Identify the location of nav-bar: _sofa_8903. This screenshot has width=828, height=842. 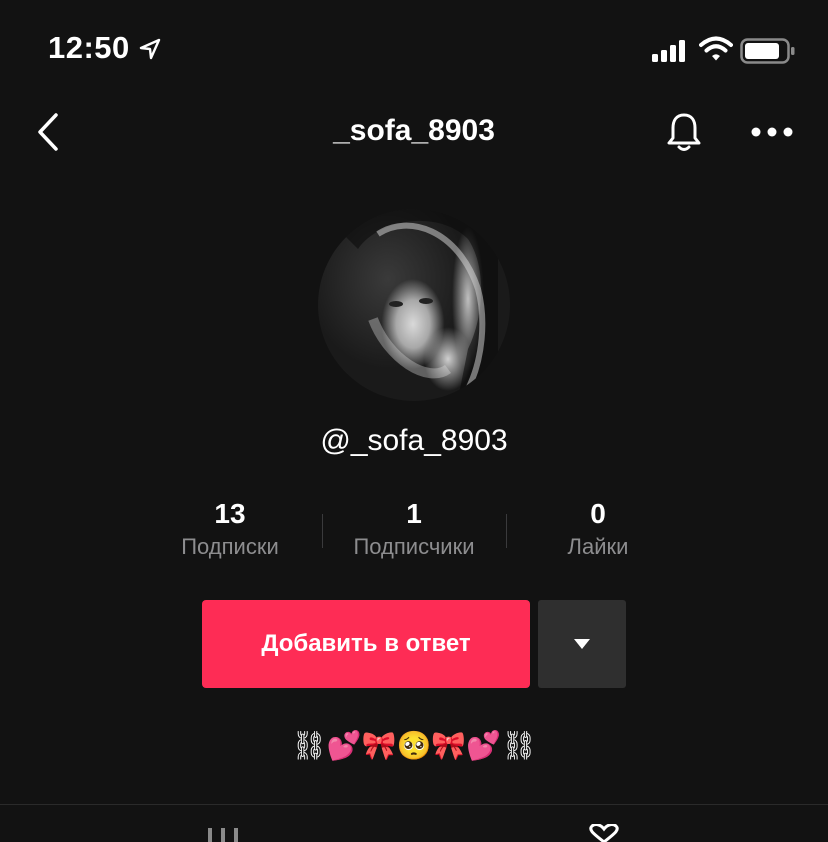
(414, 132).